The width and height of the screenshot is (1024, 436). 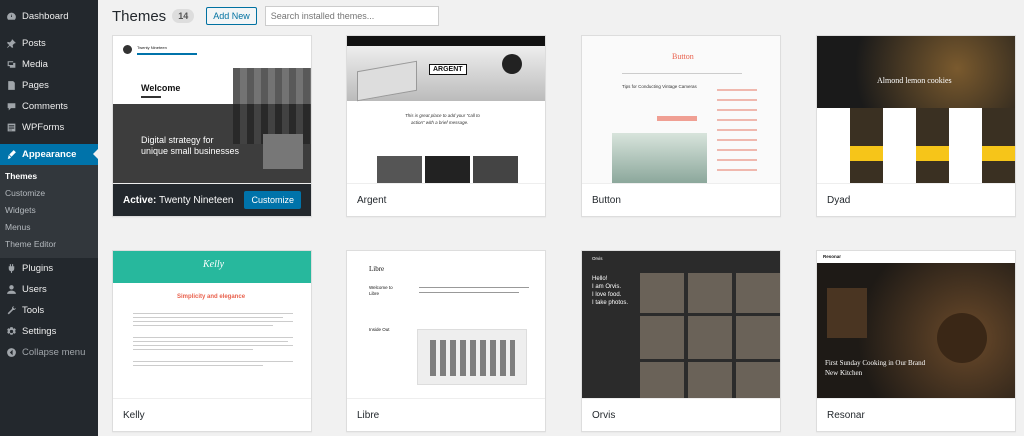 I want to click on preview-welcome: Welcome, so click(x=161, y=88).